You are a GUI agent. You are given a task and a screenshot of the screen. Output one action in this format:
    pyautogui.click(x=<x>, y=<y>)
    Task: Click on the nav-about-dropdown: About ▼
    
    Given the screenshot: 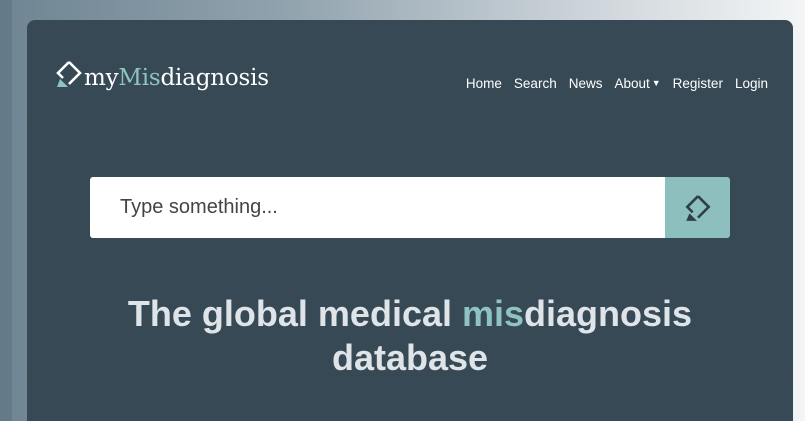 What is the action you would take?
    pyautogui.click(x=637, y=83)
    